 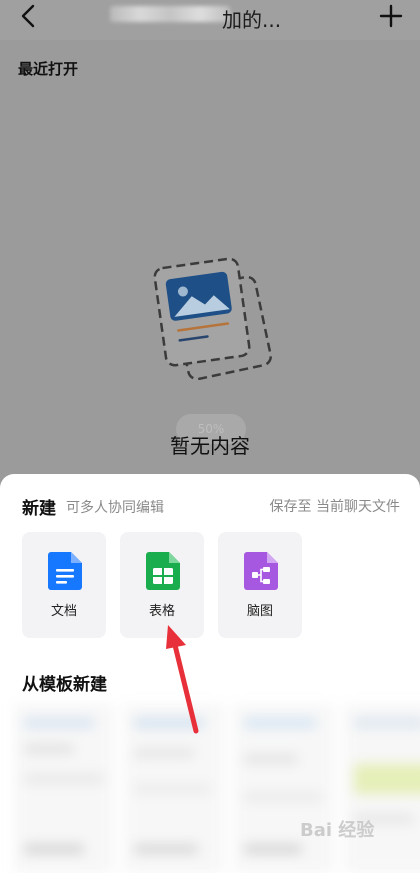 What do you see at coordinates (213, 318) in the screenshot?
I see `empty-files-icon` at bounding box center [213, 318].